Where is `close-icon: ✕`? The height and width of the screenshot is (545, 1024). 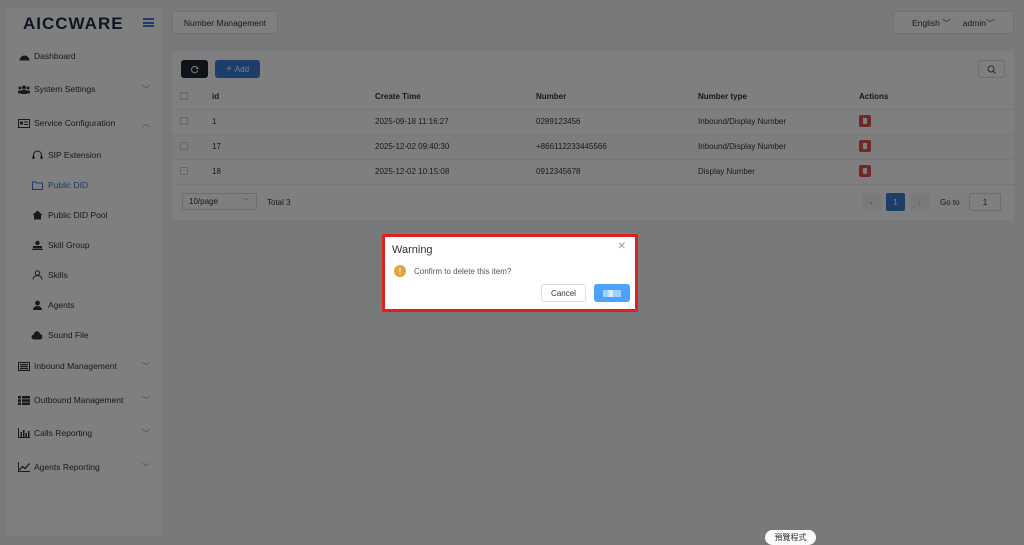 close-icon: ✕ is located at coordinates (622, 246).